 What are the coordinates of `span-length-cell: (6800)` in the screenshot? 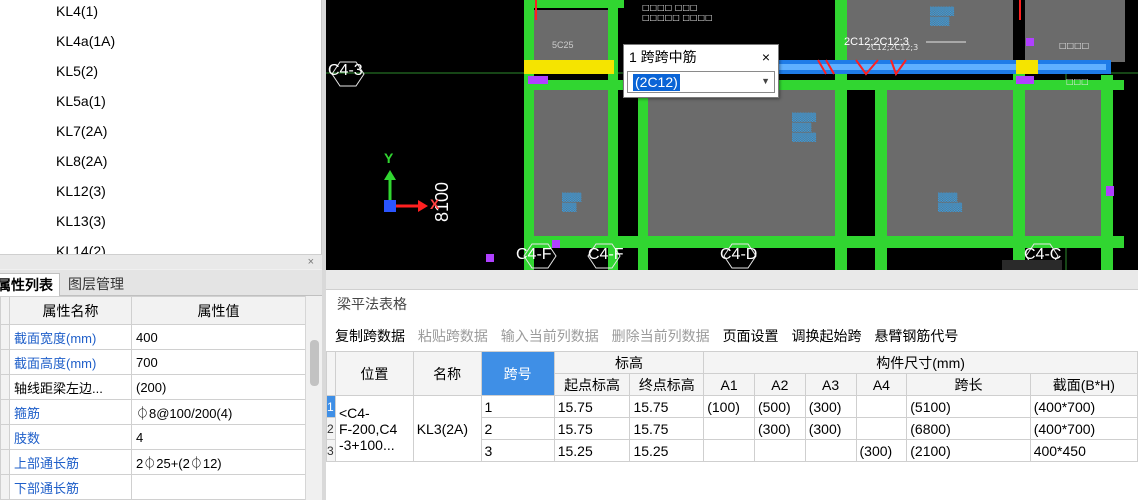 It's located at (968, 428).